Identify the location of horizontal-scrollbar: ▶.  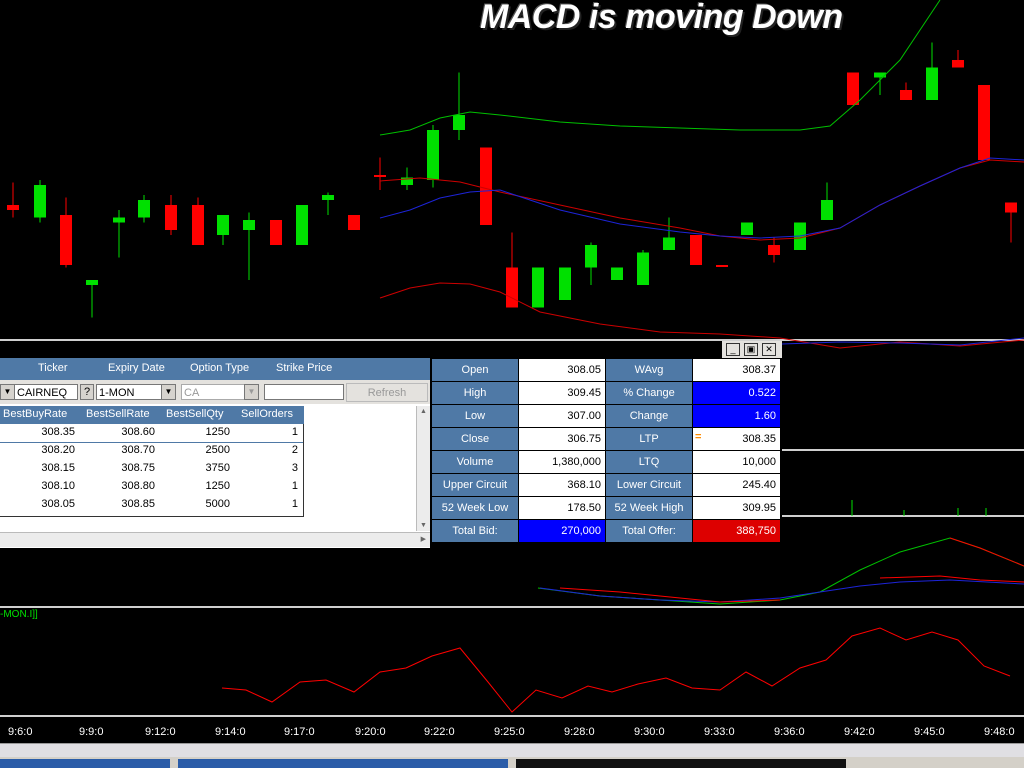
(215, 539).